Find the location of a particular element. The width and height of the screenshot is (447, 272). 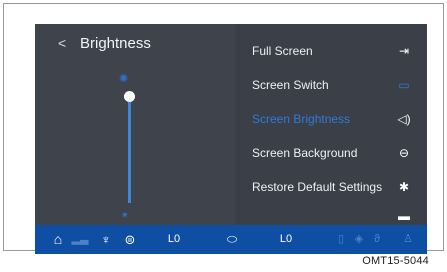

menu-item-screen-background: Screen Background ⊖ is located at coordinates (331, 154).